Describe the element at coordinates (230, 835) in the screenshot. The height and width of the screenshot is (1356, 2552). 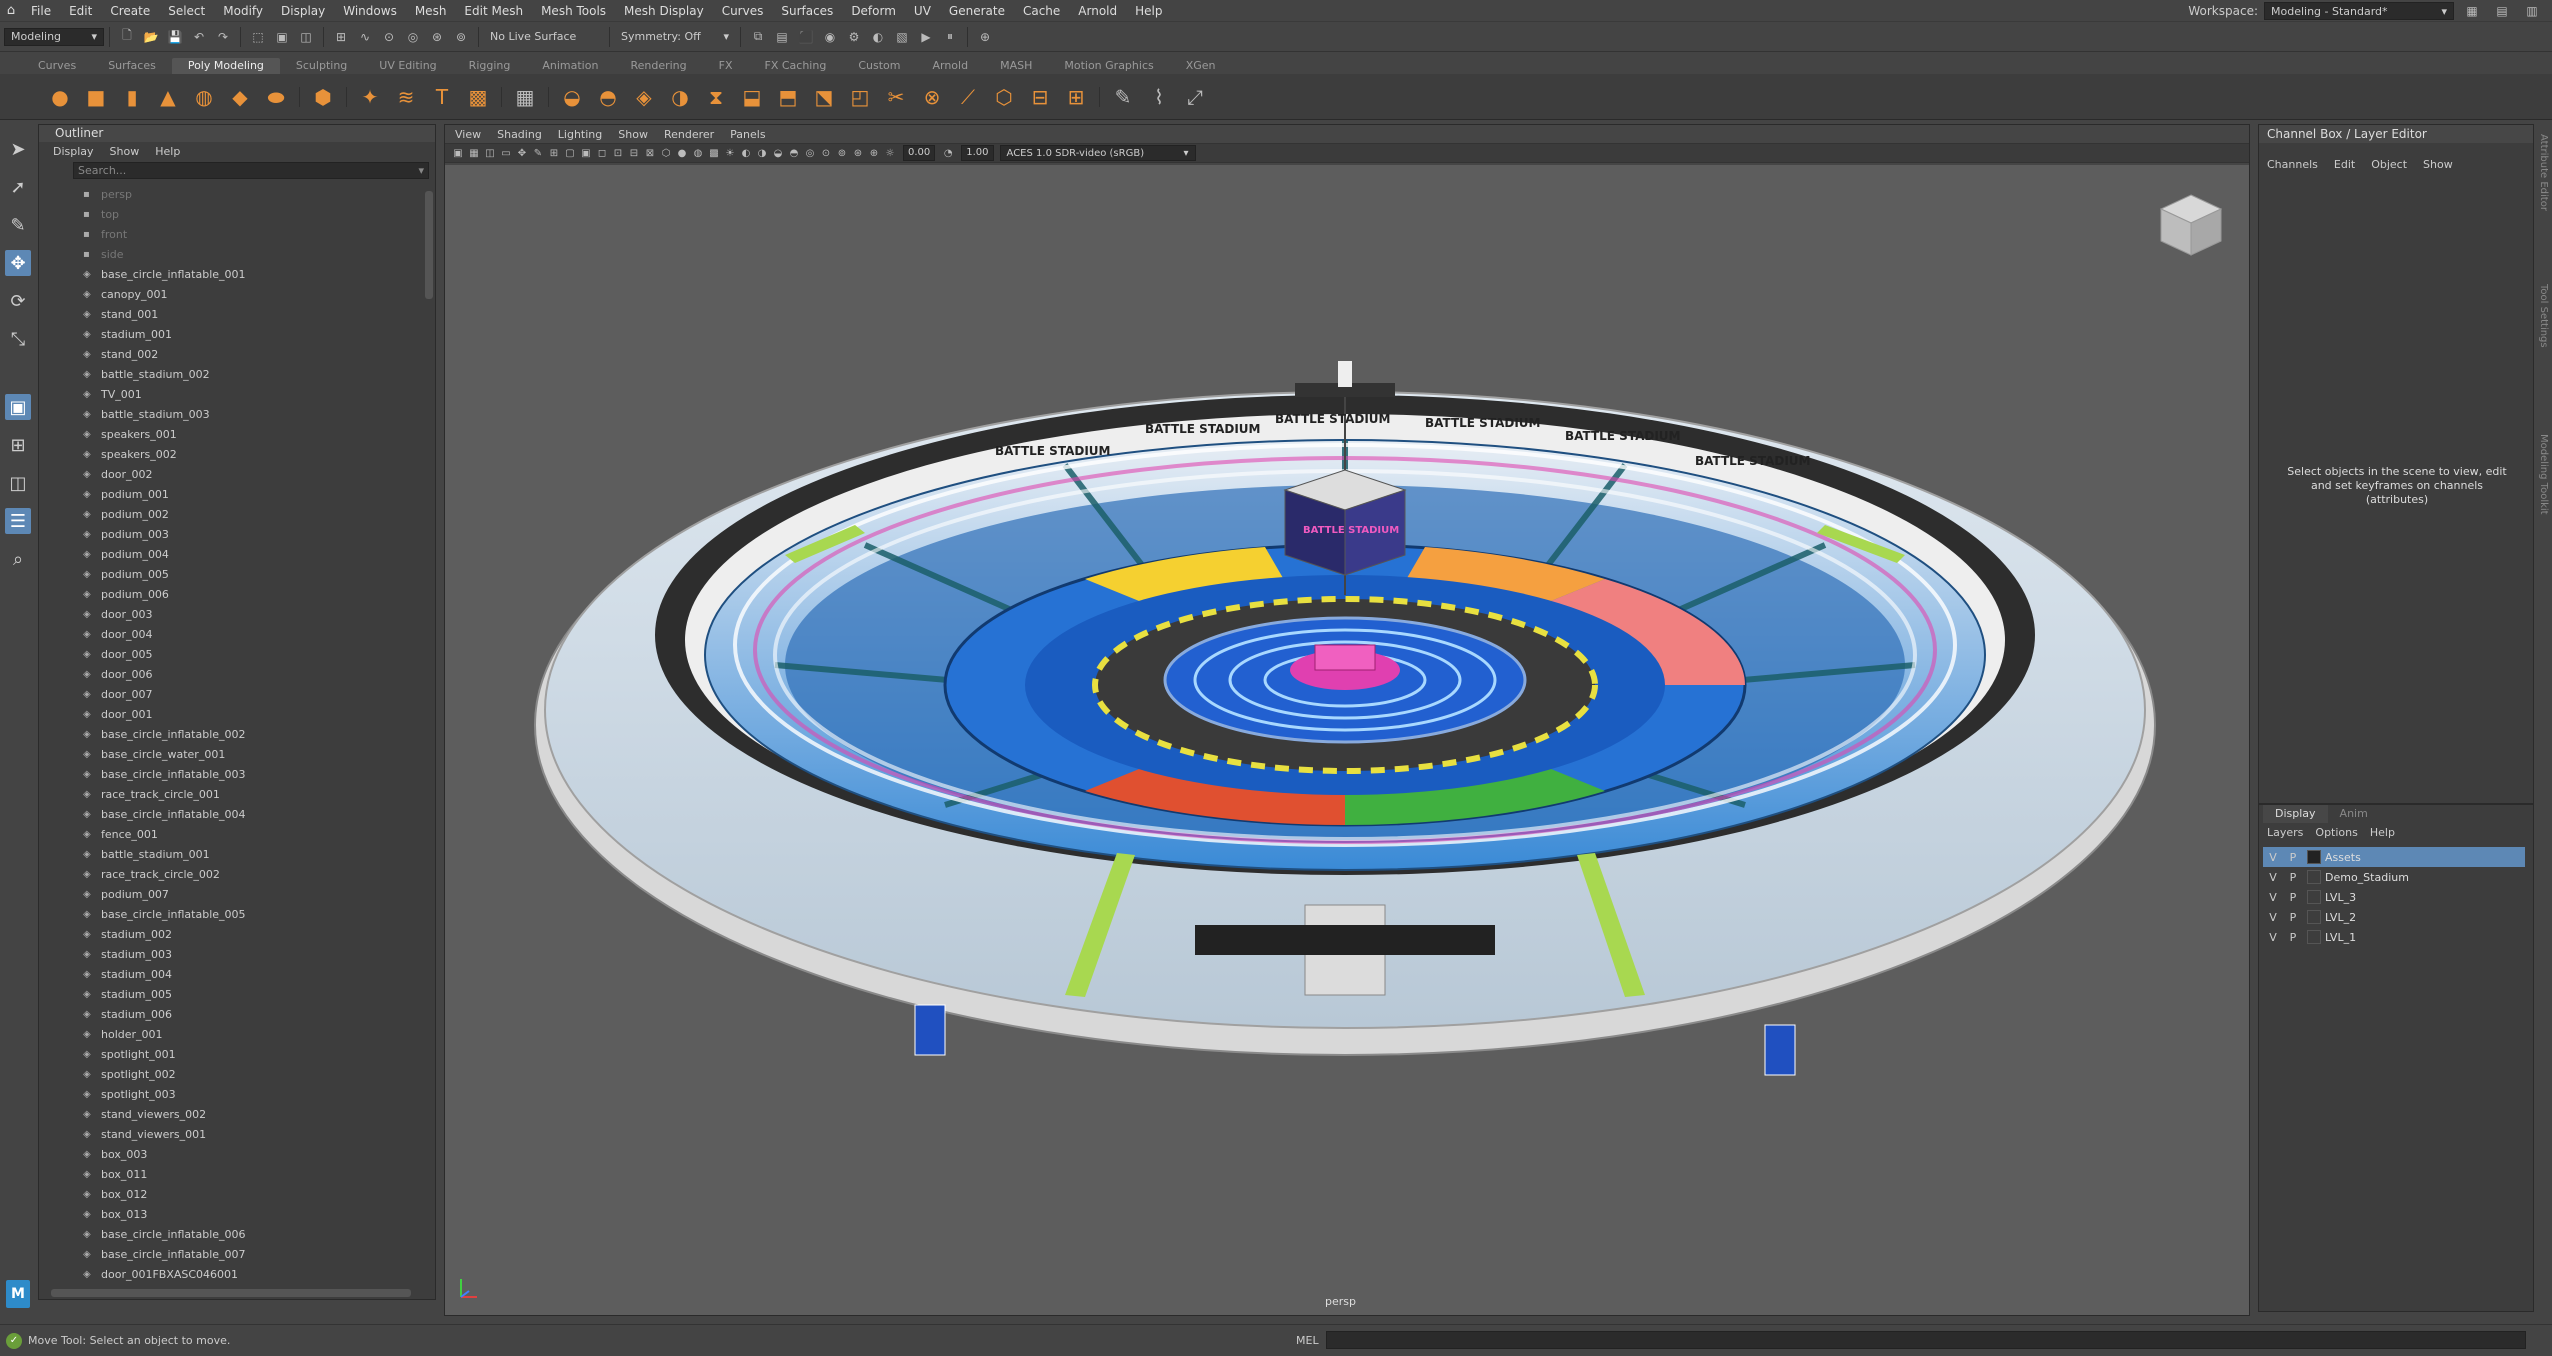
I see `outliner-item: ◈ fence_001` at that location.